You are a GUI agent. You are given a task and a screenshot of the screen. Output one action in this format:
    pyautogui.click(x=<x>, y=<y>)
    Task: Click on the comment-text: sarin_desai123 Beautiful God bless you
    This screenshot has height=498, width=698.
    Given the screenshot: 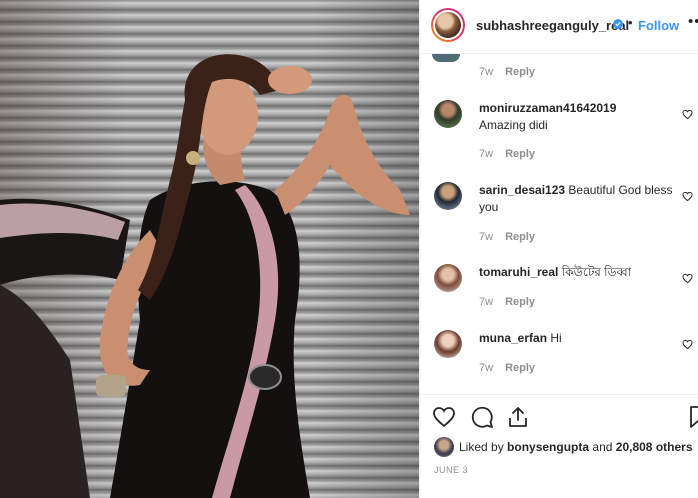 What is the action you would take?
    pyautogui.click(x=576, y=199)
    